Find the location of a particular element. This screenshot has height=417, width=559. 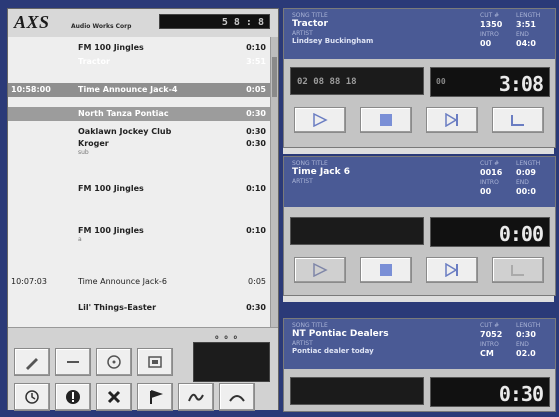

log-scrollbar is located at coordinates (274, 182).